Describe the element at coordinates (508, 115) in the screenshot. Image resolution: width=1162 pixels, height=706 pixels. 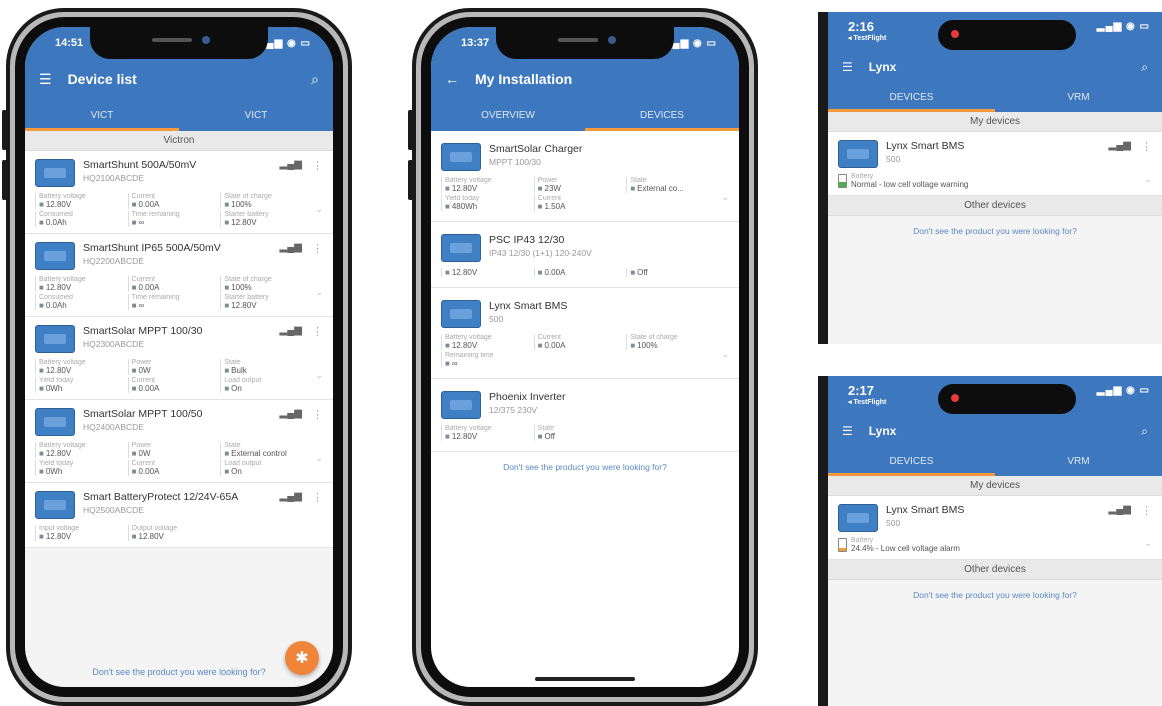
I see `tab-overview: Overview` at that location.